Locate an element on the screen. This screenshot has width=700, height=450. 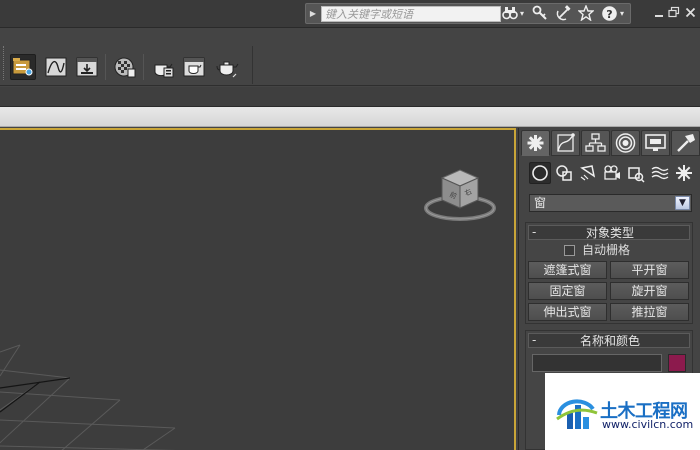
close-icon is located at coordinates (690, 13).